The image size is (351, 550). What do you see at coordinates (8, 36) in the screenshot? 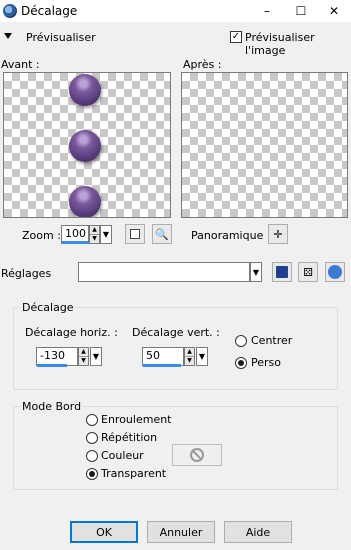
I see `collapse-triangle-icon` at bounding box center [8, 36].